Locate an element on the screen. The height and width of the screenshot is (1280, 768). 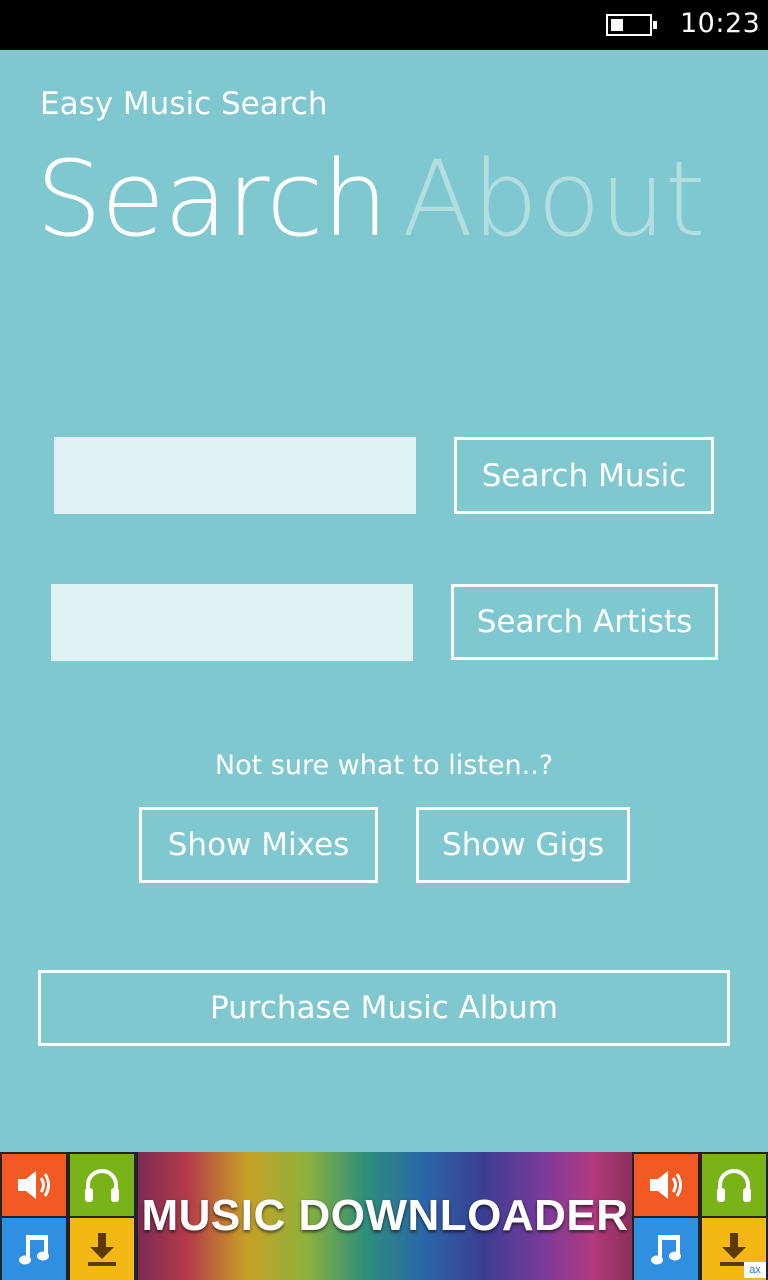
ad-badge: ax is located at coordinates (755, 1270).